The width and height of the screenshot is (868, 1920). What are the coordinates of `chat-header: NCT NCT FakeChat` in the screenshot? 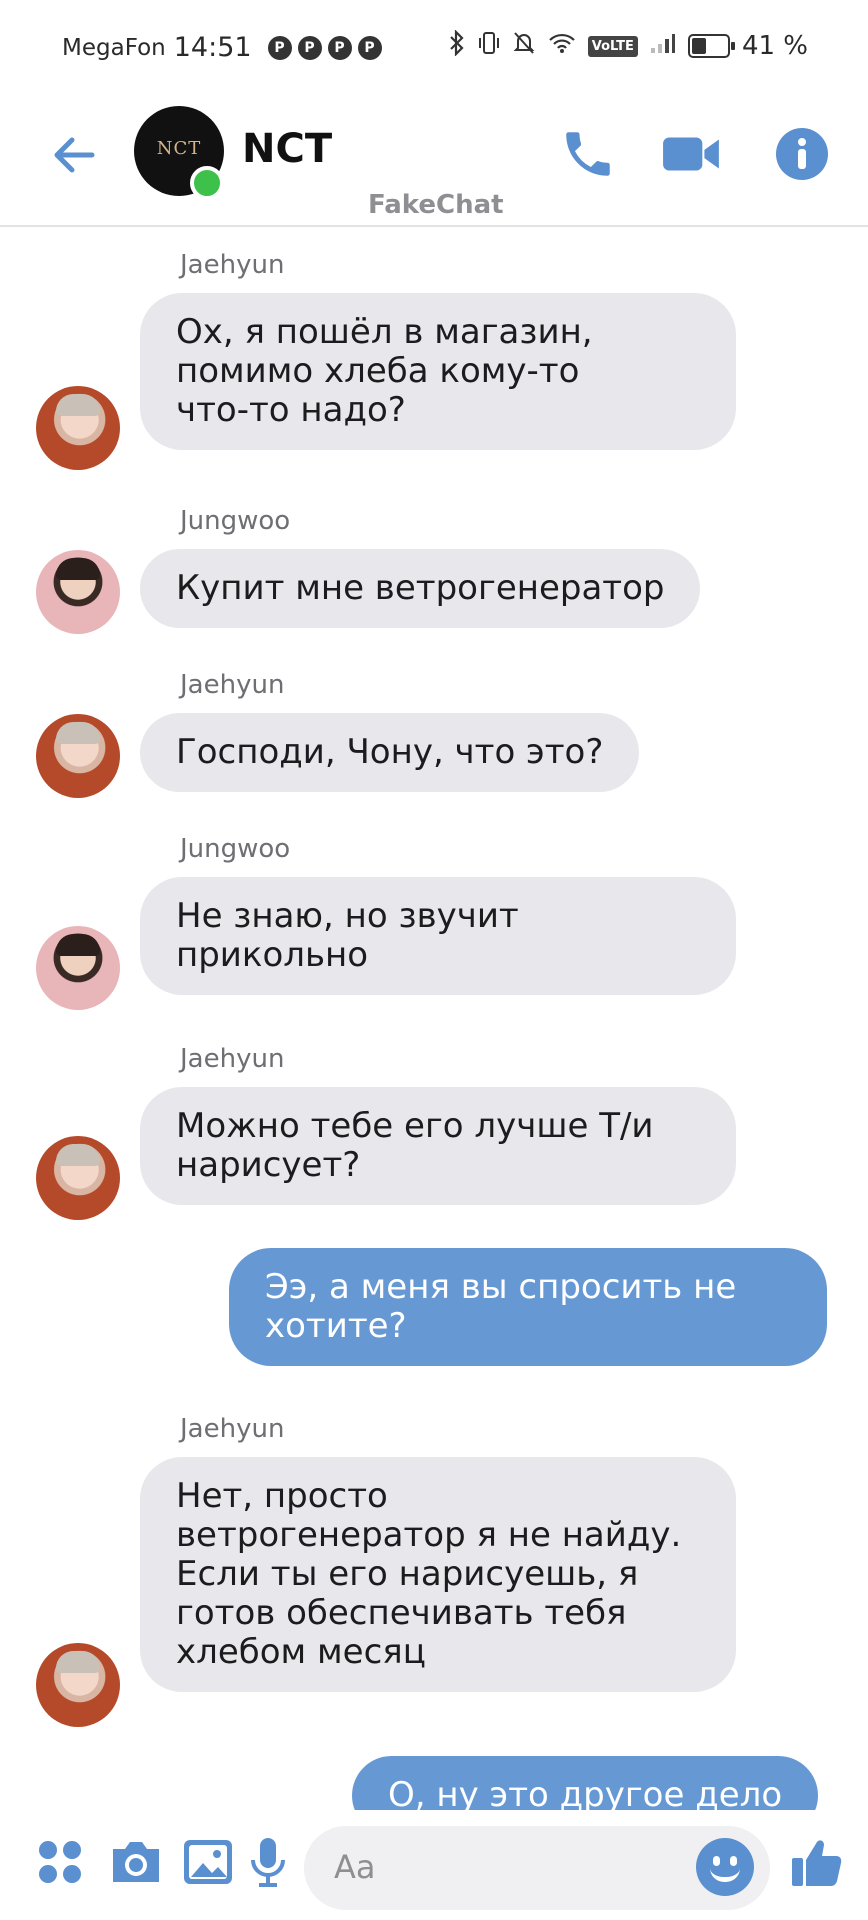 It's located at (434, 163).